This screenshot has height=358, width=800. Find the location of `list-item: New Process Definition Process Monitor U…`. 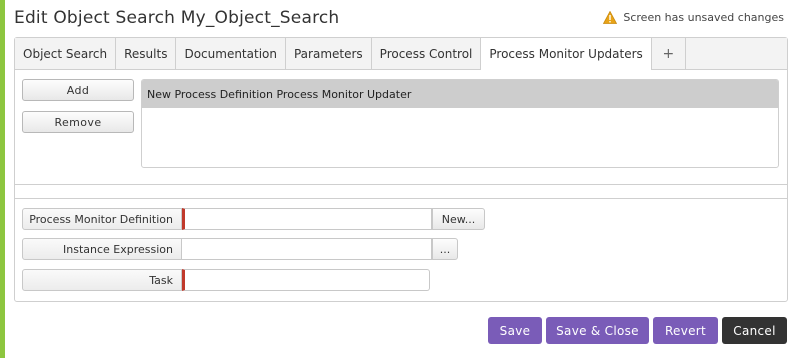

list-item: New Process Definition Process Monitor U… is located at coordinates (460, 94).